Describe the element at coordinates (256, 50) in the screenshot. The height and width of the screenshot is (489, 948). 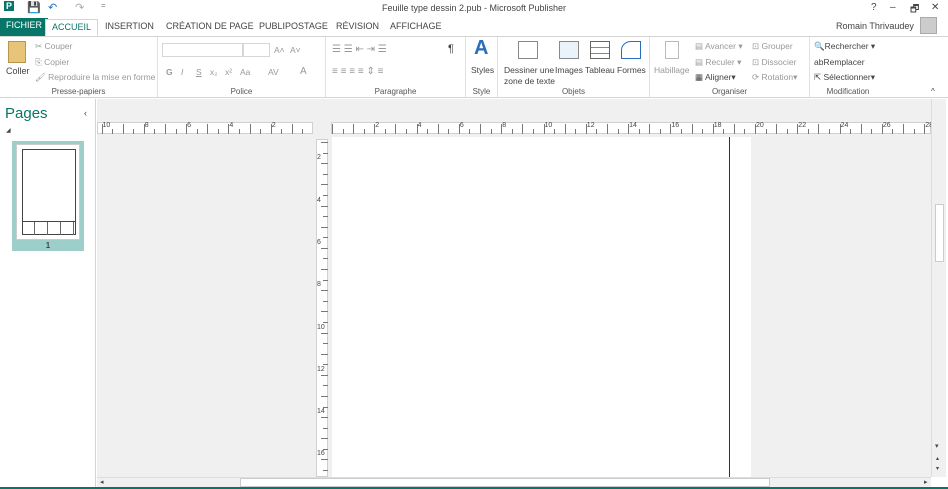
I see `font-size-input` at that location.